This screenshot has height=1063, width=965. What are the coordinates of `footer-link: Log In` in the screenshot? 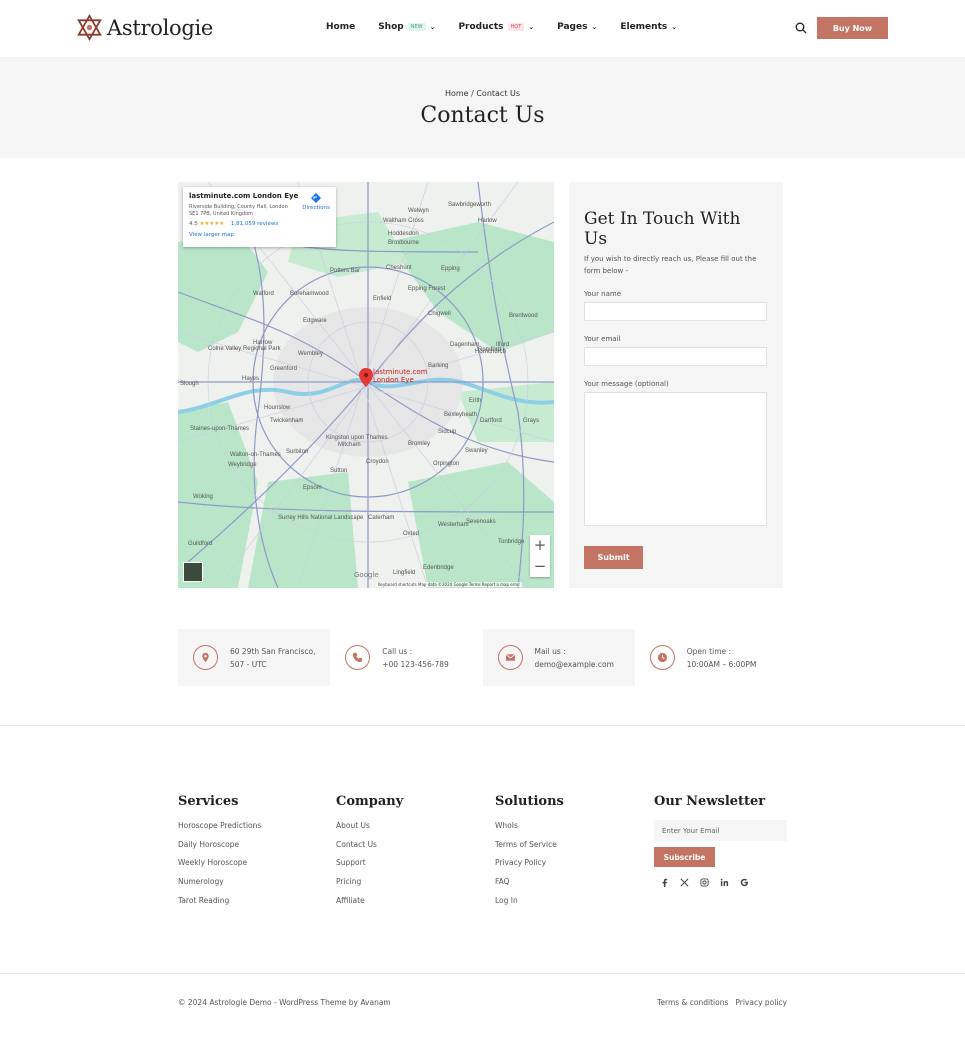 It's located at (529, 905).